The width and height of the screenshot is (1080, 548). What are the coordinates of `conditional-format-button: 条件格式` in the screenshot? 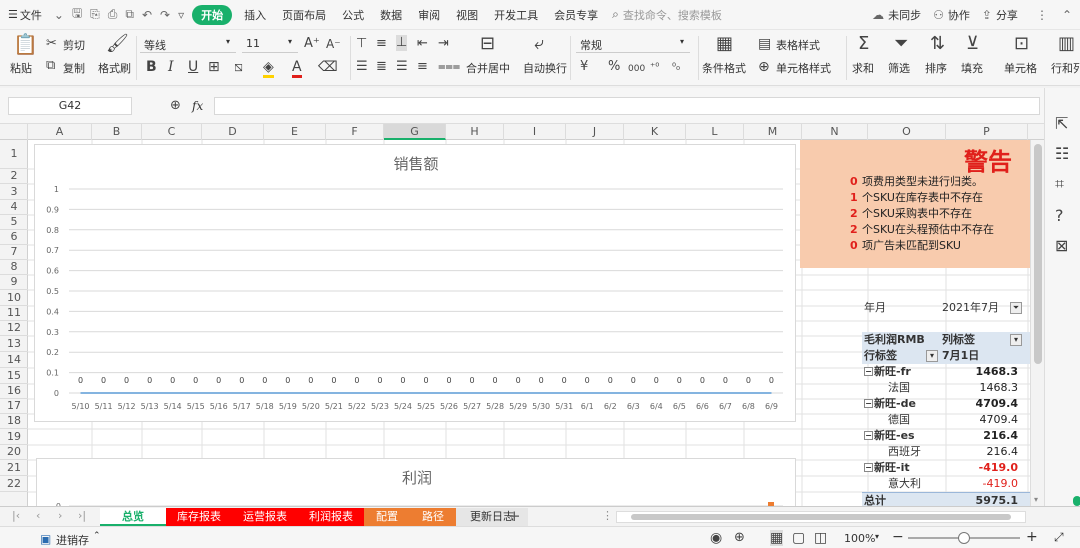 It's located at (724, 68).